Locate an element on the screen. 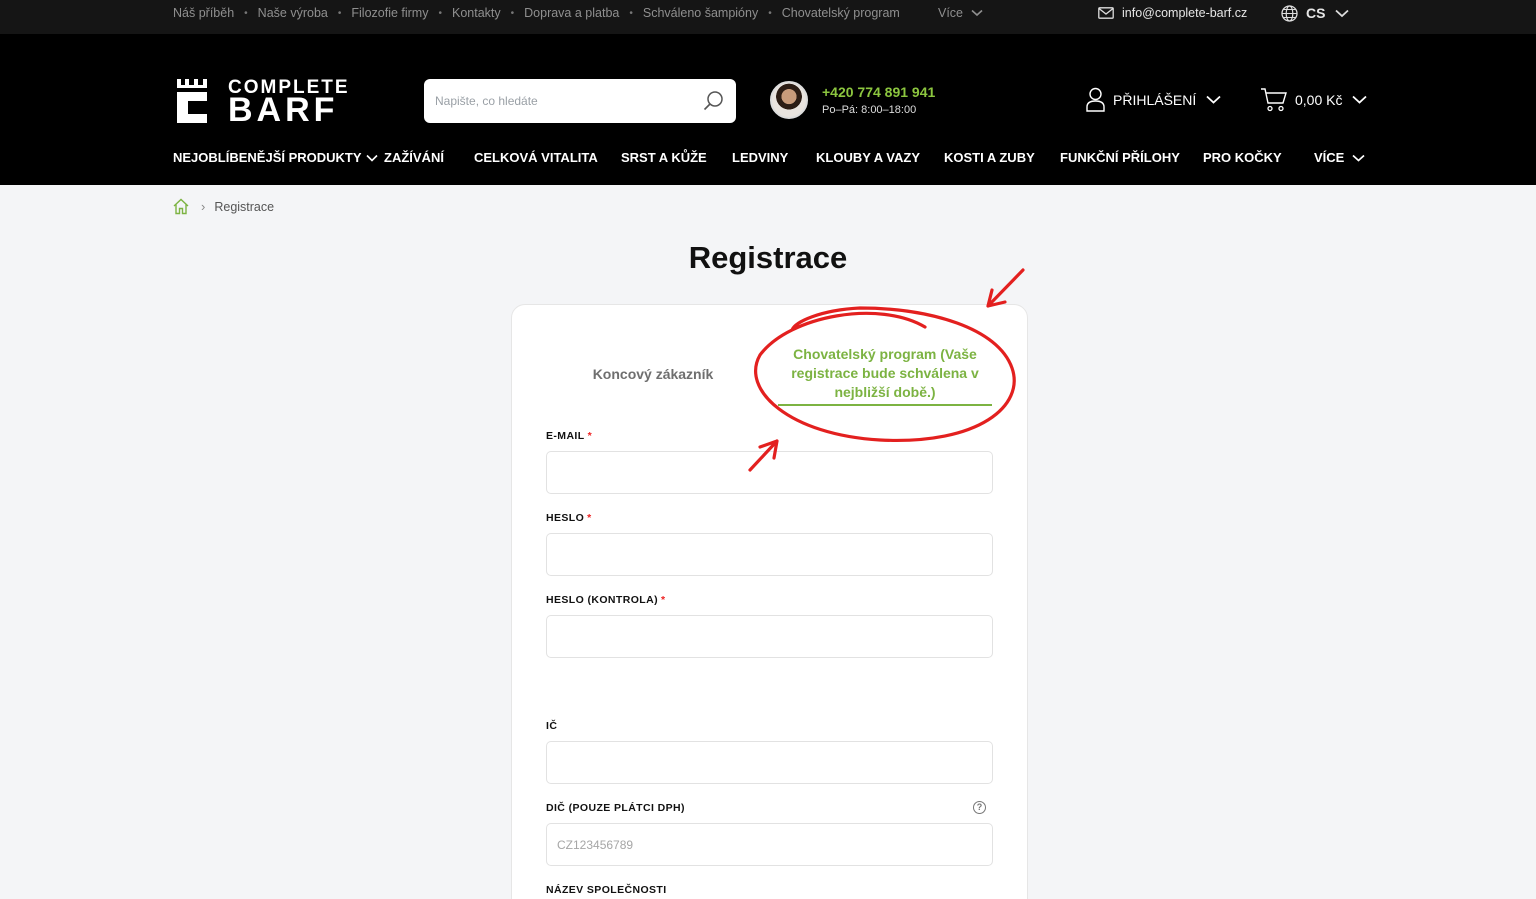  password-field is located at coordinates (769, 554).